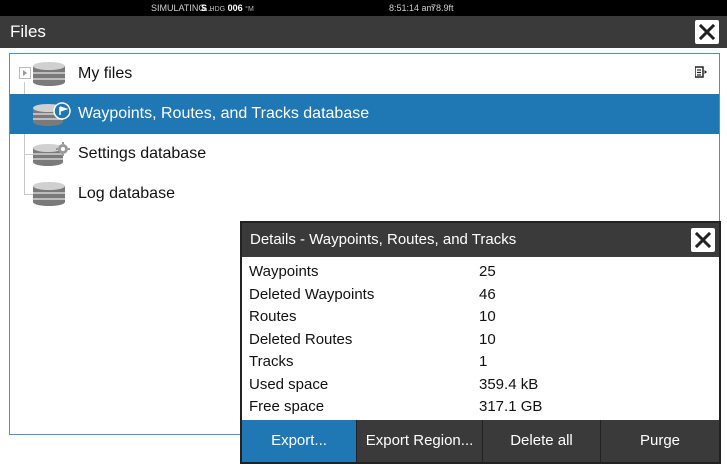 The height and width of the screenshot is (464, 727). I want to click on dialog-close-button, so click(703, 240).